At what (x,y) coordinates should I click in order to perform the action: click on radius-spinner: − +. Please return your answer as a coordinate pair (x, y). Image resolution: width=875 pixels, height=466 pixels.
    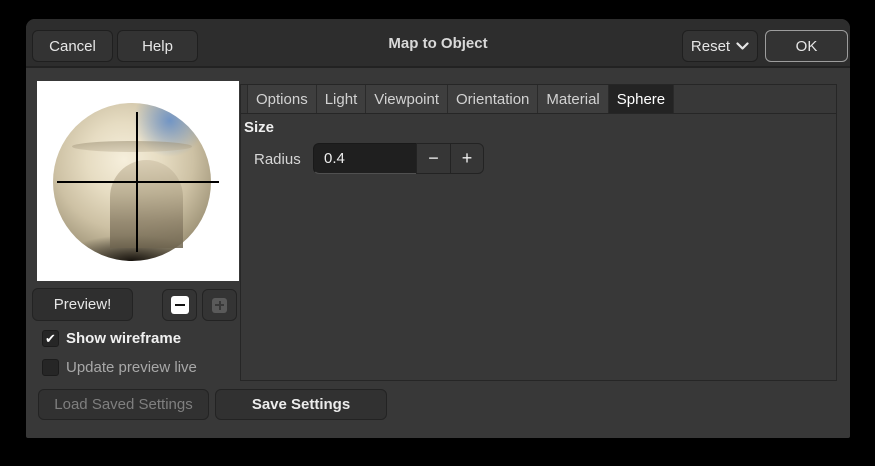
    Looking at the image, I should click on (399, 158).